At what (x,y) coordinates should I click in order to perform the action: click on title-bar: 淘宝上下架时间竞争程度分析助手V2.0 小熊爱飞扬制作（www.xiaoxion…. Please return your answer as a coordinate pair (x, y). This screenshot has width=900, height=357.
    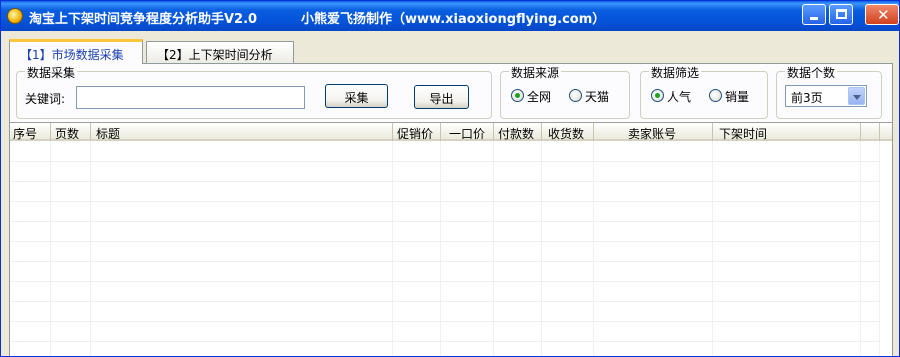
    Looking at the image, I should click on (450, 16).